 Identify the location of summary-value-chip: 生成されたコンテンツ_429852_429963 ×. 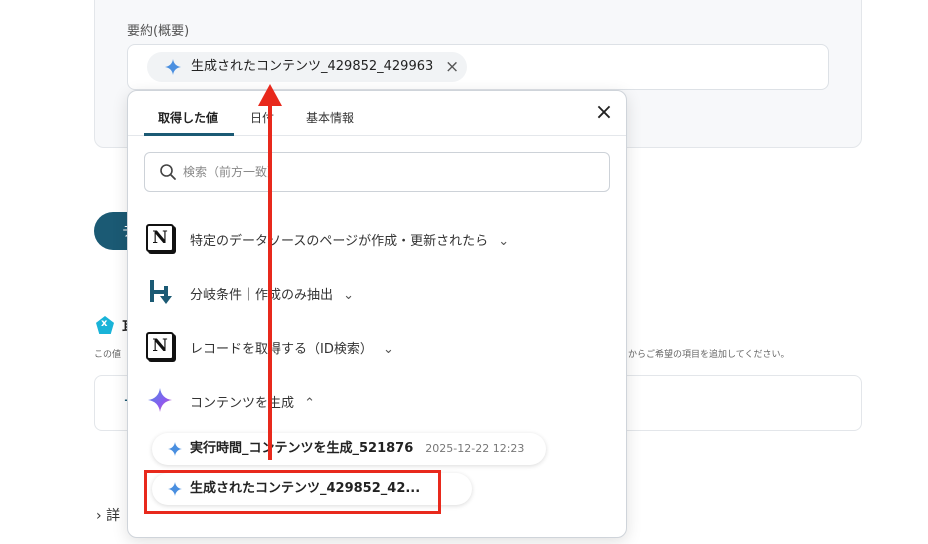
(307, 67).